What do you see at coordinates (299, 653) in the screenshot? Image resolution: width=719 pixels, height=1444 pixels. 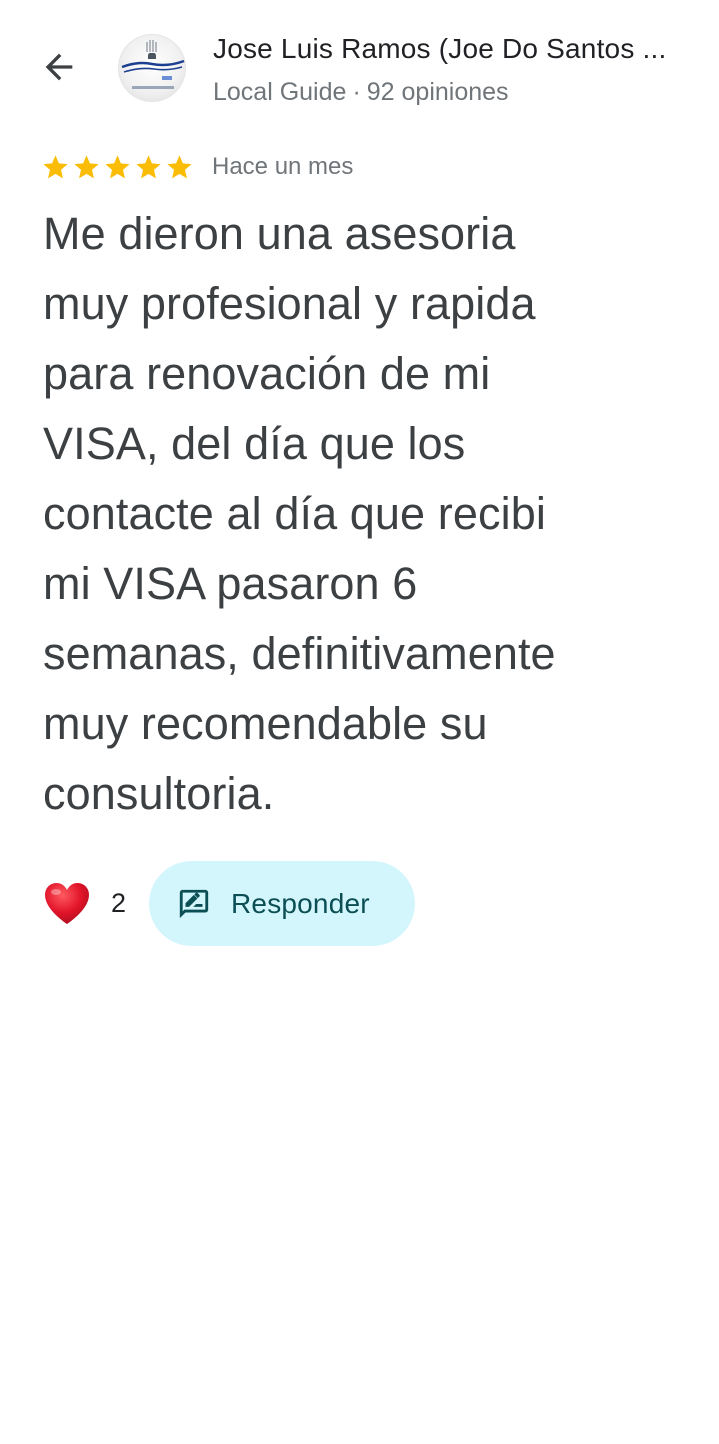 I see `review-text-line: semanas, definitivamente` at bounding box center [299, 653].